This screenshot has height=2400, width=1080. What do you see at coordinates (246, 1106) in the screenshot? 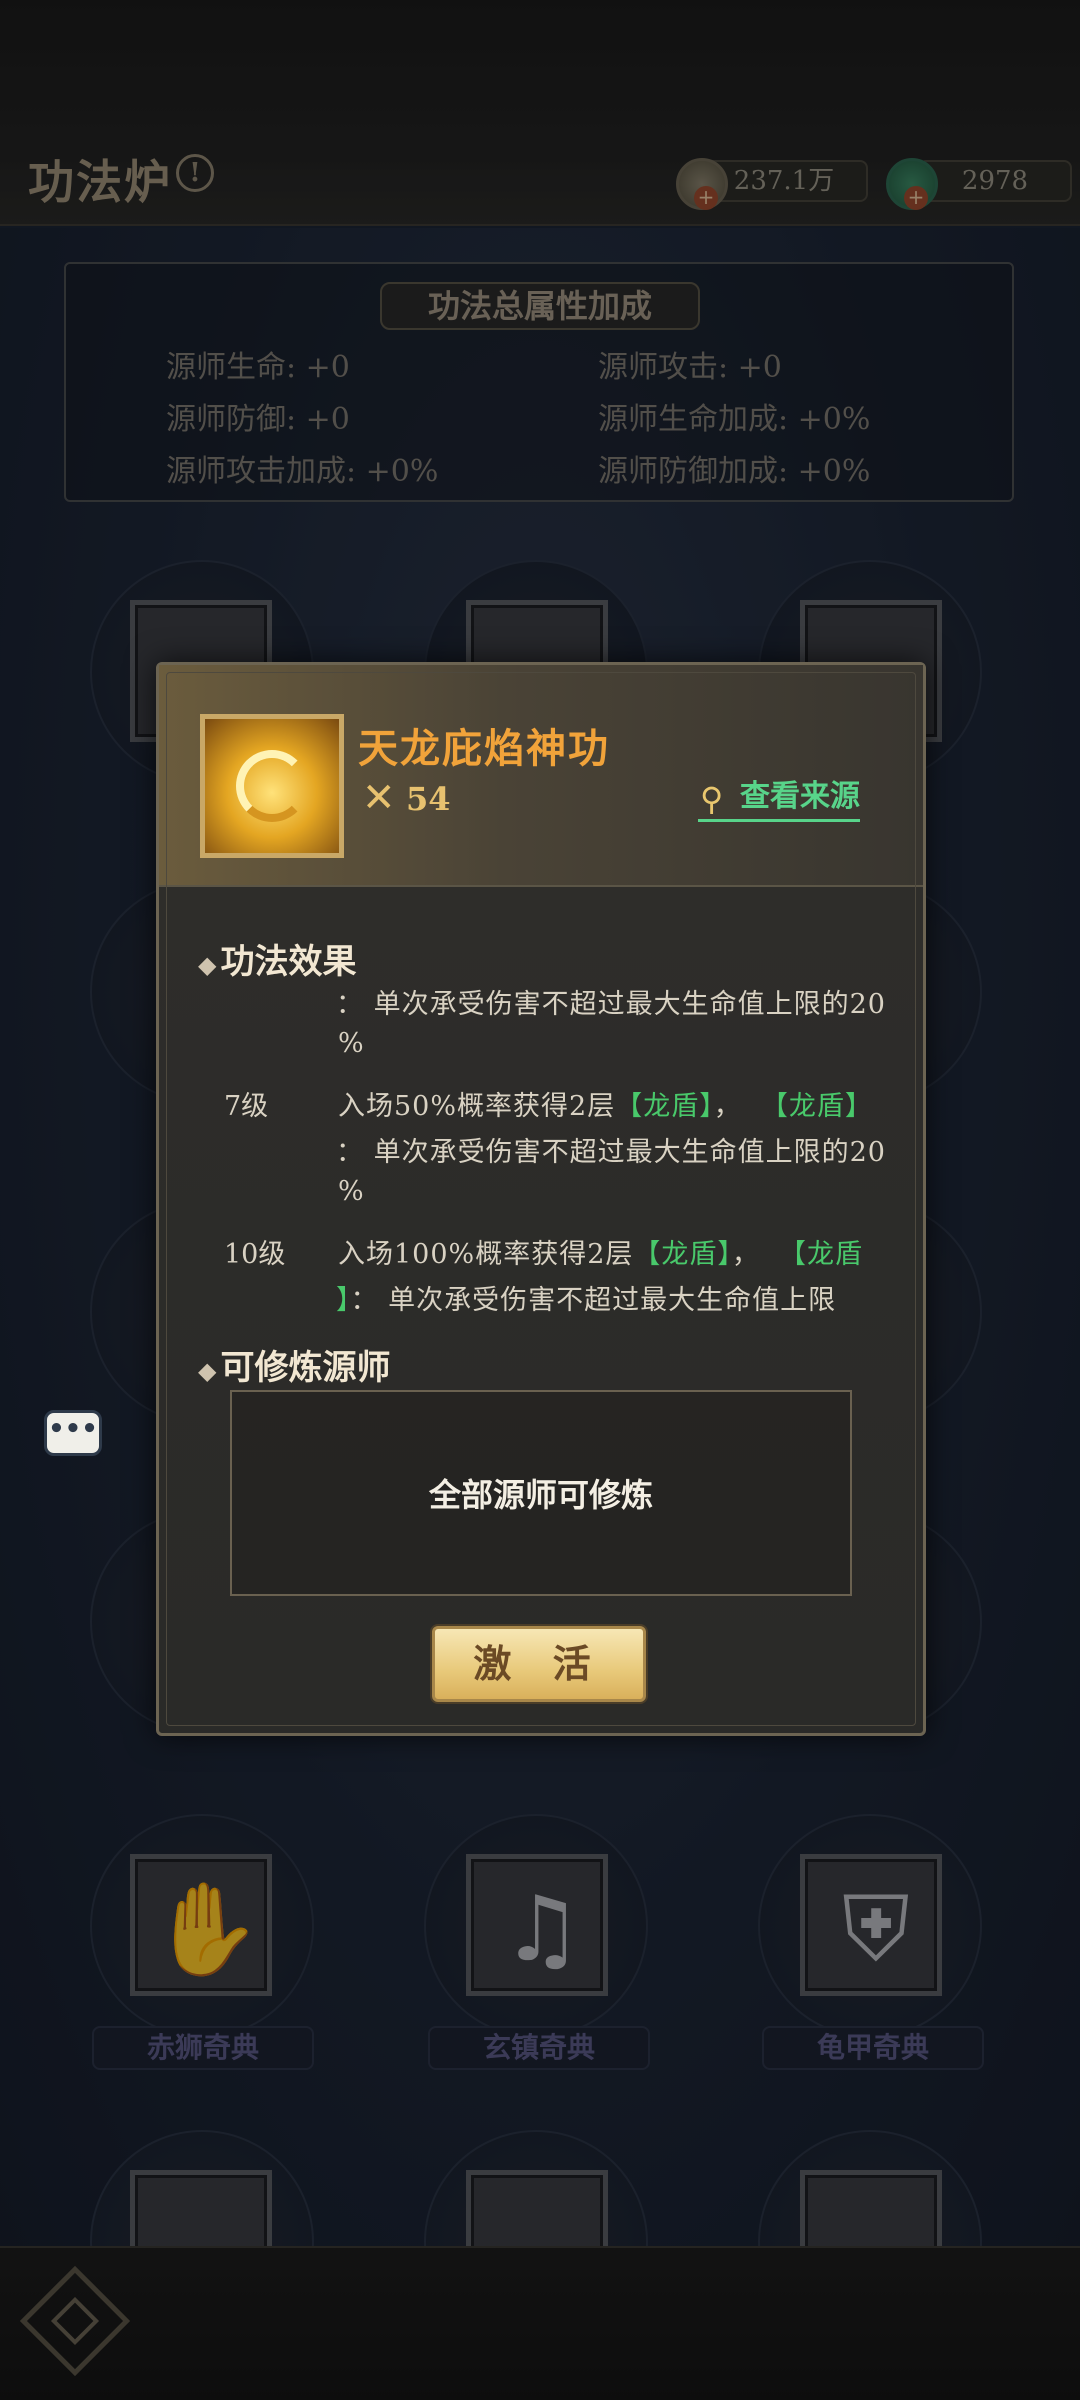
I see `effect-level-7: 7级` at bounding box center [246, 1106].